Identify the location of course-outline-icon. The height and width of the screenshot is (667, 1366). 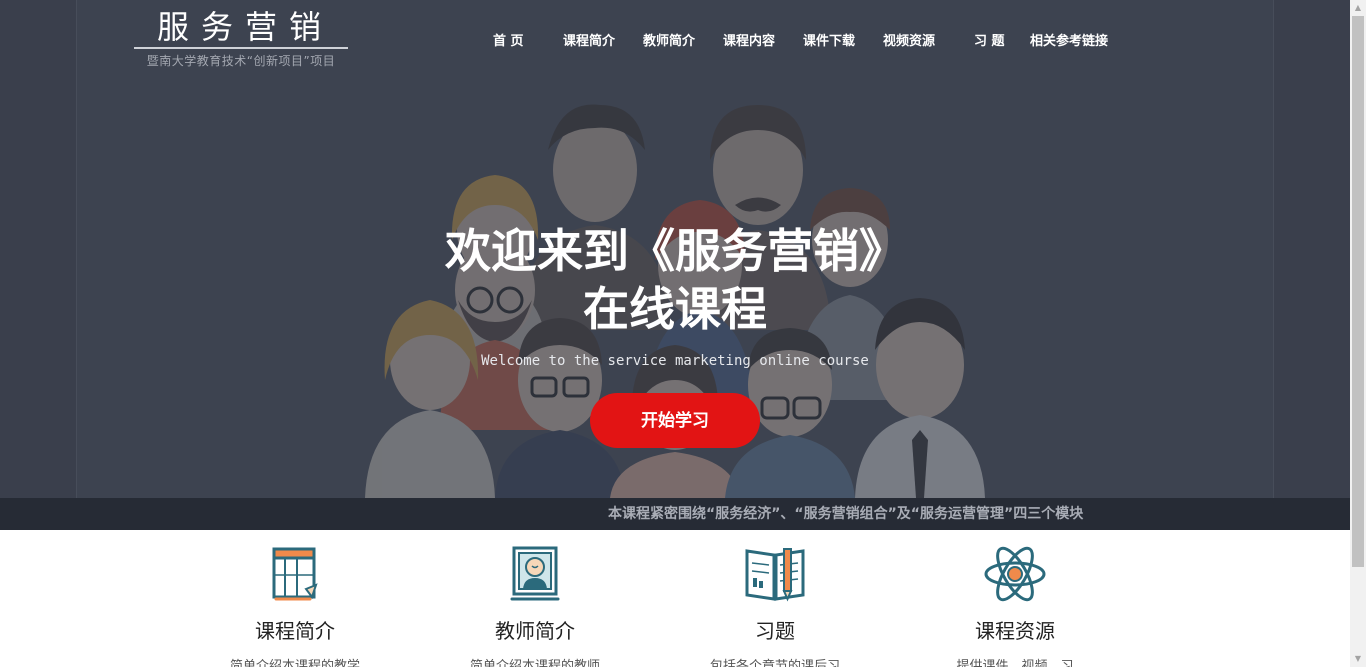
(295, 574).